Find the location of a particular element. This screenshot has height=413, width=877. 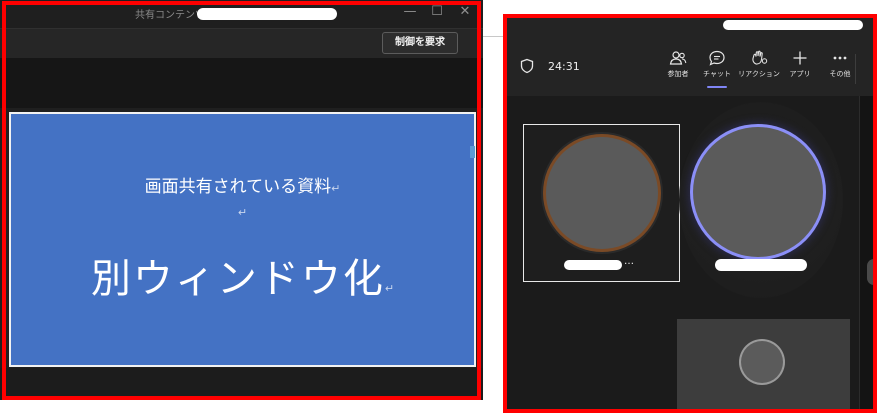

redacted-label is located at coordinates (37, 405).